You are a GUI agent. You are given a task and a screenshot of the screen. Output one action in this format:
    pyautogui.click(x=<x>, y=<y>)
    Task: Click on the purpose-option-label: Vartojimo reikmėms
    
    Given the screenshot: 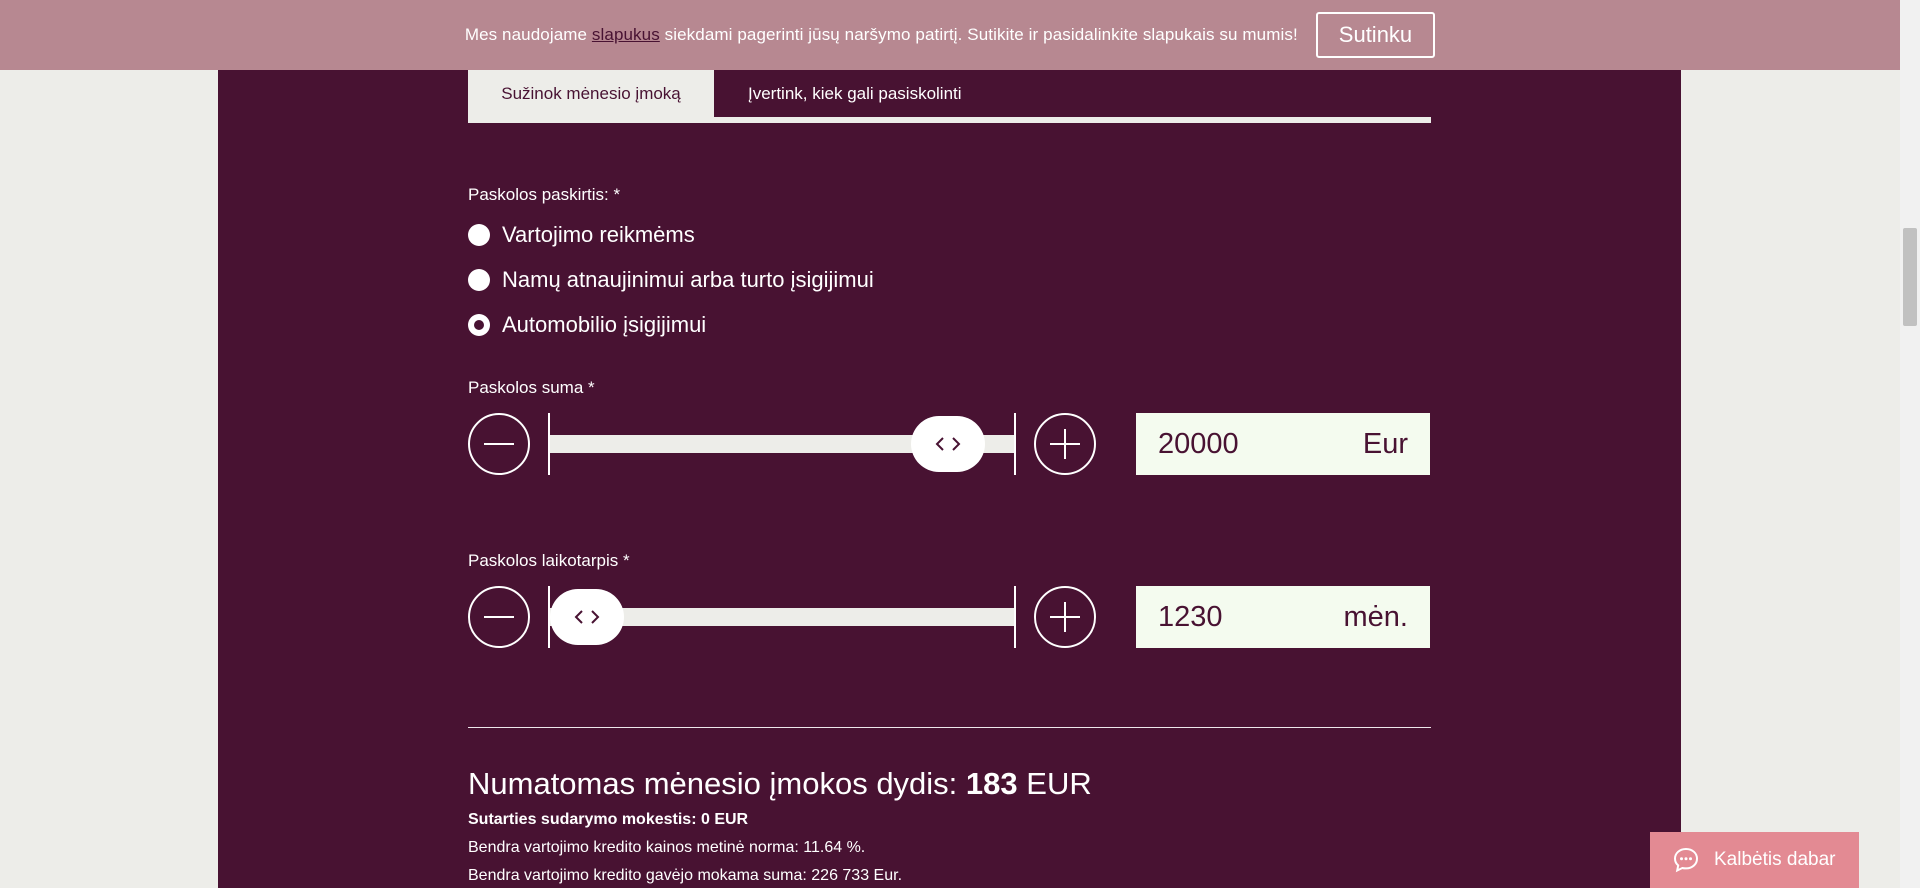 What is the action you would take?
    pyautogui.click(x=598, y=234)
    